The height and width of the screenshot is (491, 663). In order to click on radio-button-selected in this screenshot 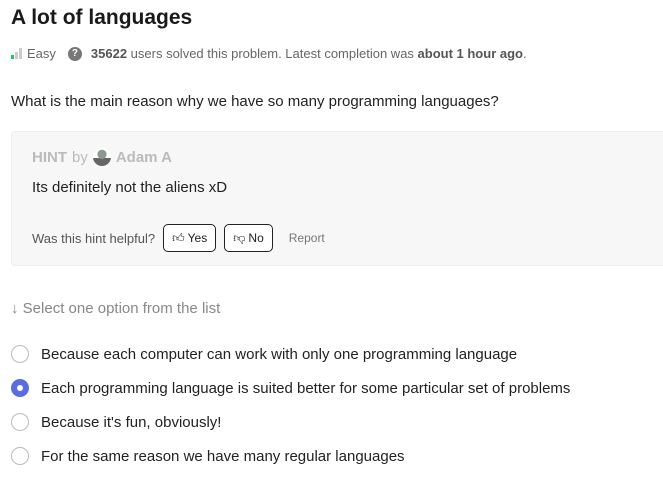, I will do `click(20, 388)`.